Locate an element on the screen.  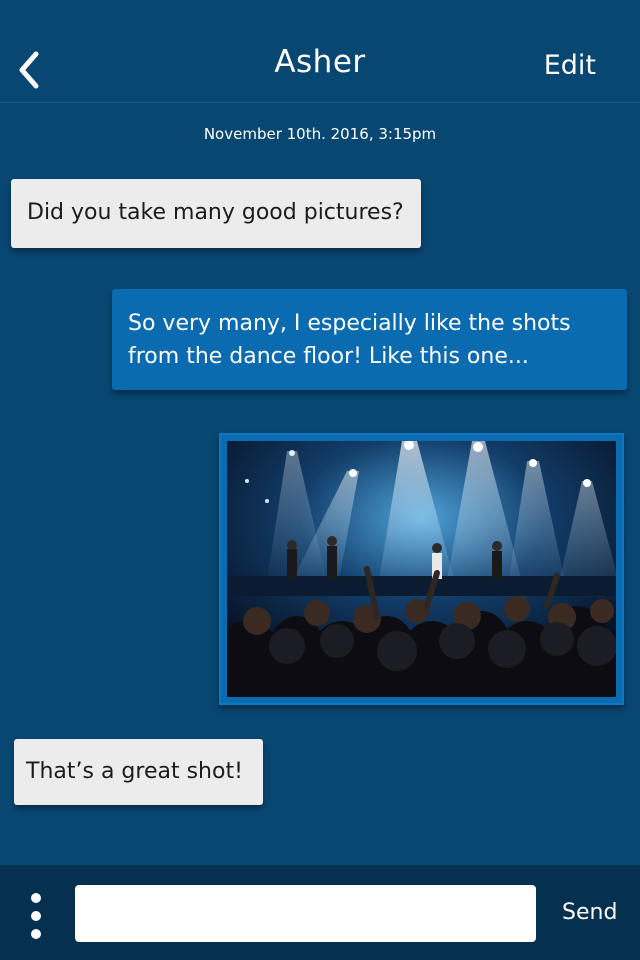
more-vertical-icon is located at coordinates (36, 916).